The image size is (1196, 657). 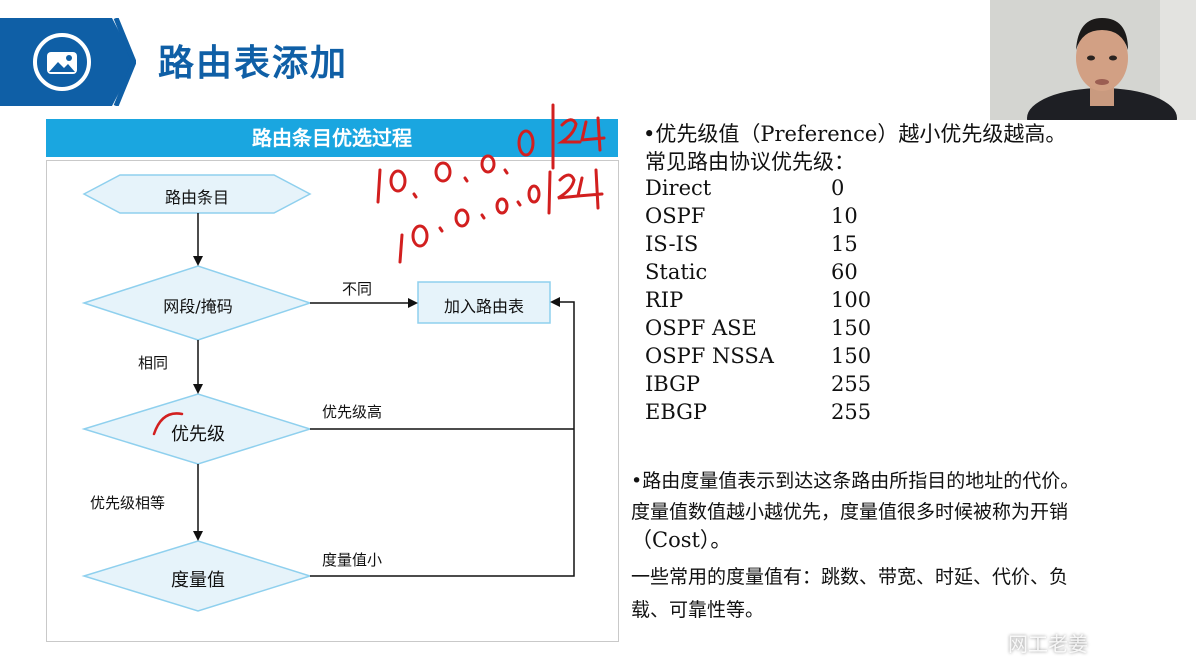 I want to click on protocol-name: Static, so click(x=676, y=272).